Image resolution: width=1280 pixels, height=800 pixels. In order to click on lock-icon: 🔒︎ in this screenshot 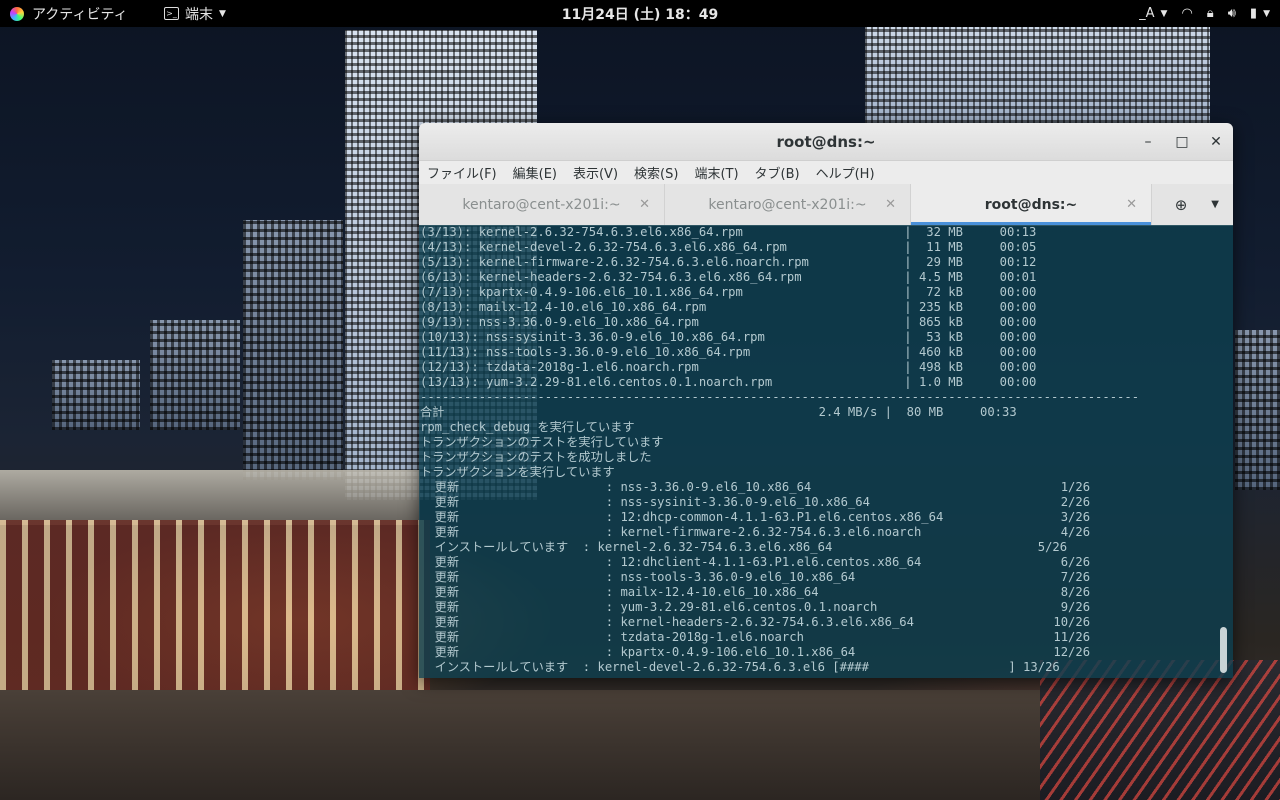, I will do `click(1210, 13)`.